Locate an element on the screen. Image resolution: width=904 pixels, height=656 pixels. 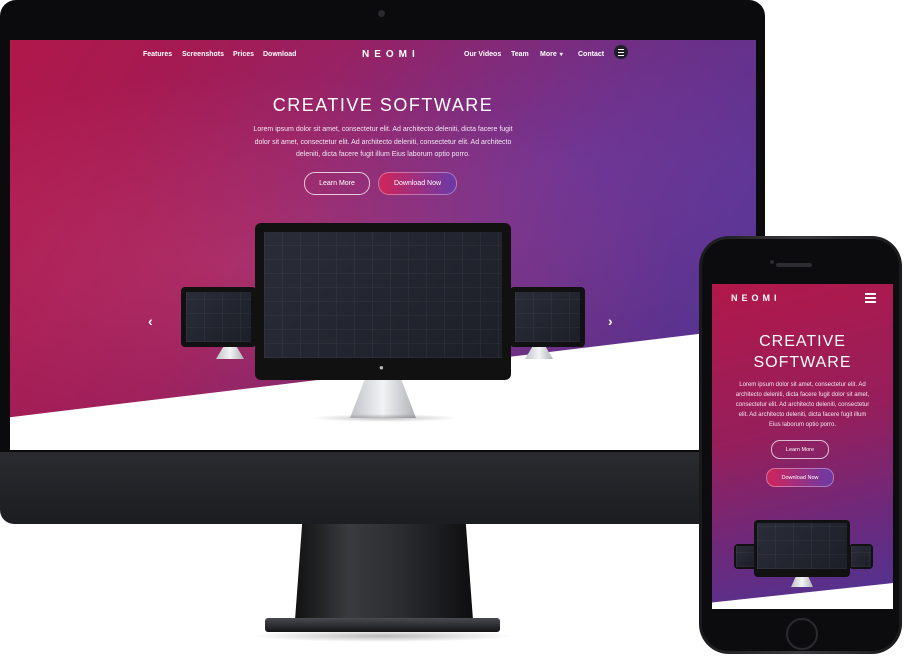
download-now-button: Download Now is located at coordinates (417, 183).